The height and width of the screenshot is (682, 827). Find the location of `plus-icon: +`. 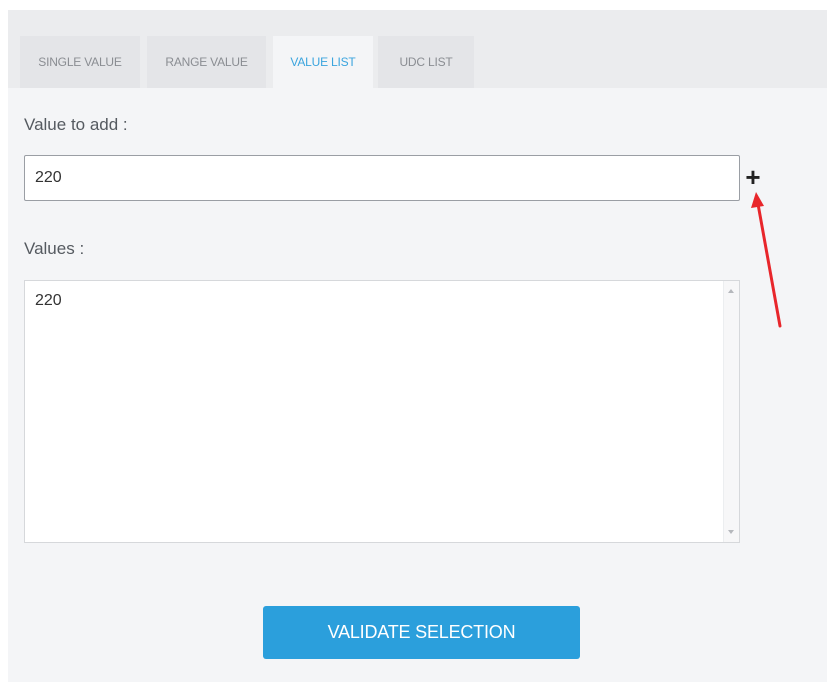

plus-icon: + is located at coordinates (753, 177).